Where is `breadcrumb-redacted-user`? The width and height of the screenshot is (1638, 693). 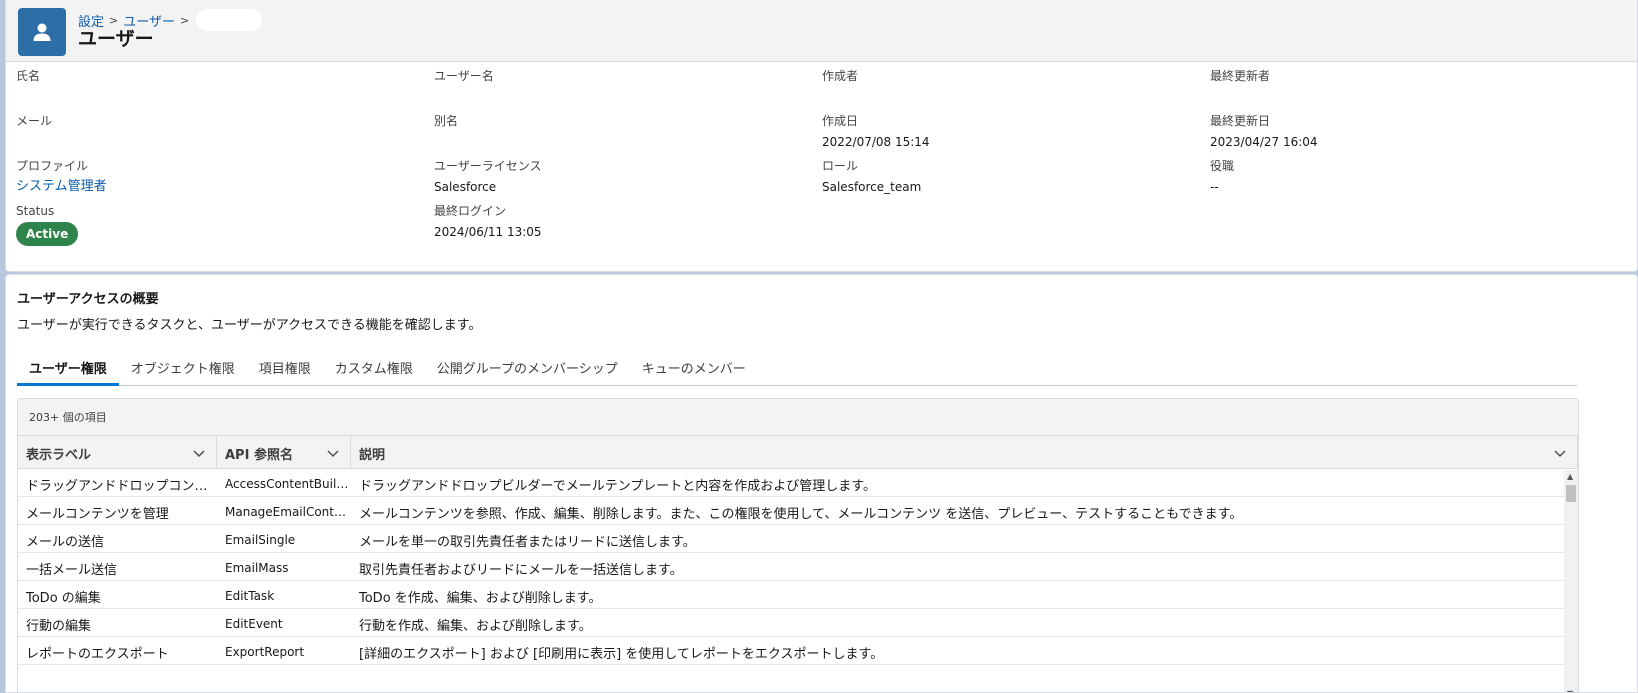 breadcrumb-redacted-user is located at coordinates (229, 20).